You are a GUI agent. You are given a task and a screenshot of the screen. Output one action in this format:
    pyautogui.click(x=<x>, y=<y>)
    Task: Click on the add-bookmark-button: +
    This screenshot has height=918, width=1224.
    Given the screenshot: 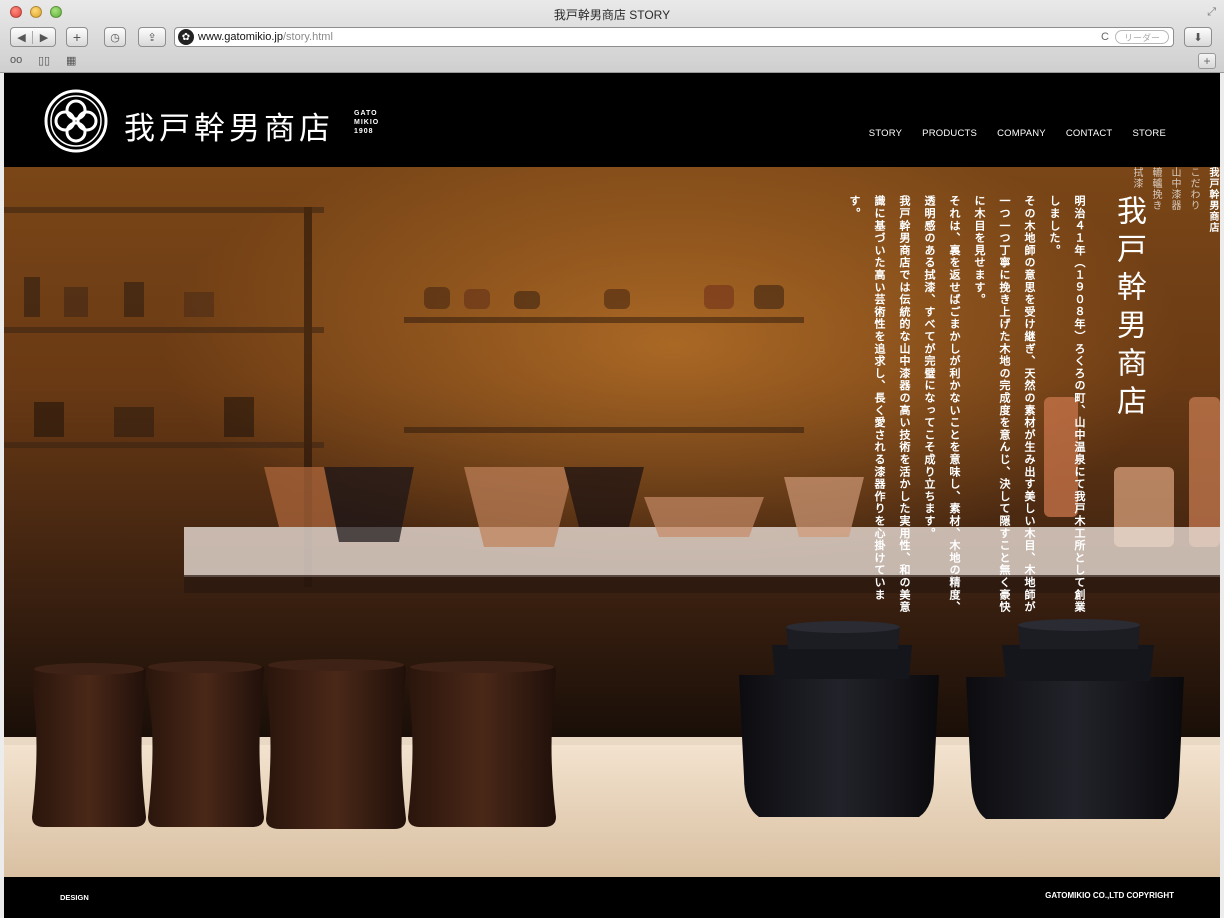 What is the action you would take?
    pyautogui.click(x=77, y=37)
    